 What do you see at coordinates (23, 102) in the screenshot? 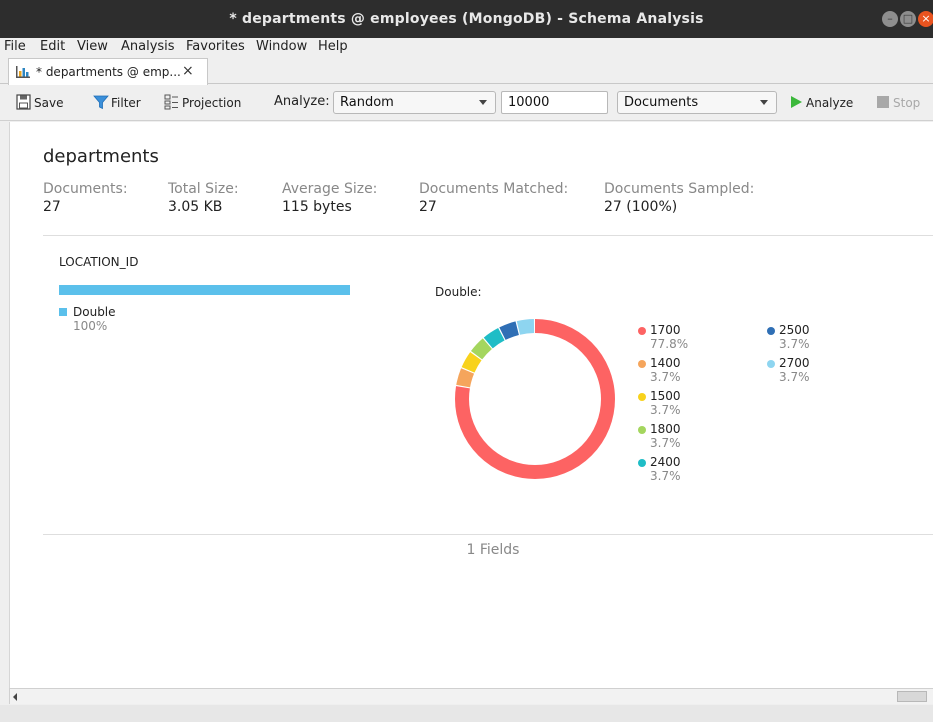
I see `save-icon` at bounding box center [23, 102].